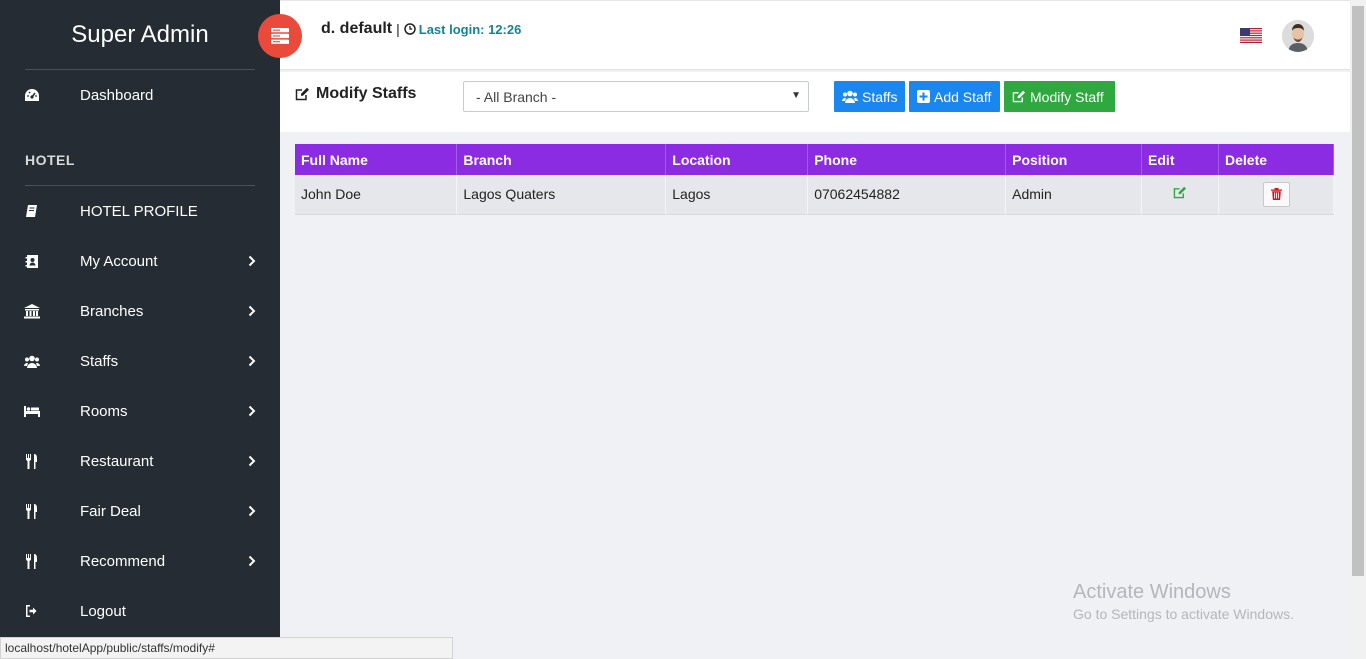 Image resolution: width=1366 pixels, height=659 pixels. What do you see at coordinates (140, 411) in the screenshot?
I see `sidebar-item-rooms: Rooms` at bounding box center [140, 411].